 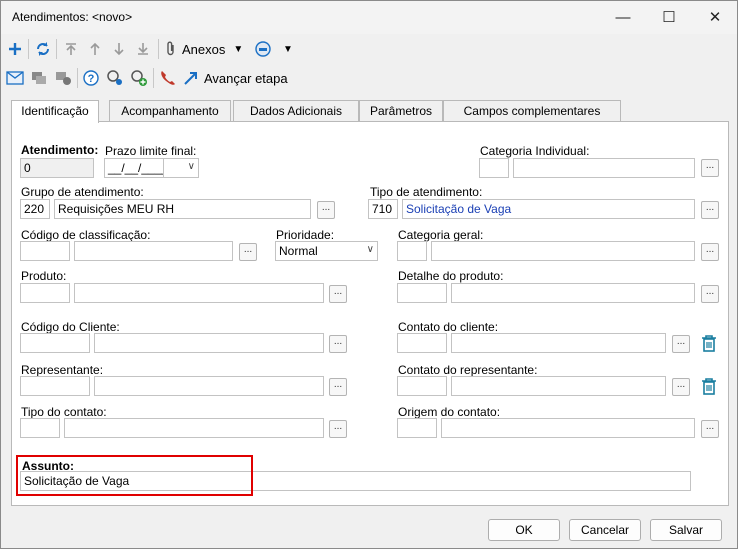 What do you see at coordinates (605, 530) in the screenshot?
I see `cancel-button: Cancelar` at bounding box center [605, 530].